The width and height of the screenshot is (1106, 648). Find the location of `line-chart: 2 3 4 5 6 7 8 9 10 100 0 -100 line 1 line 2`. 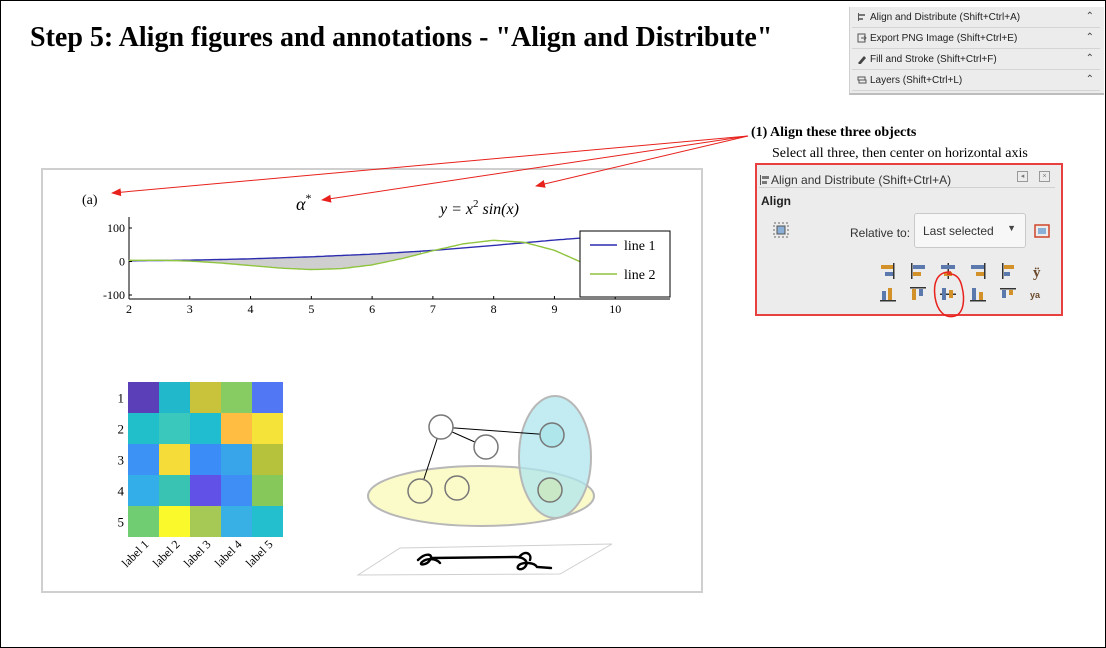

line-chart: 2 3 4 5 6 7 8 9 10 100 0 -100 line 1 line 2 is located at coordinates (387, 266).